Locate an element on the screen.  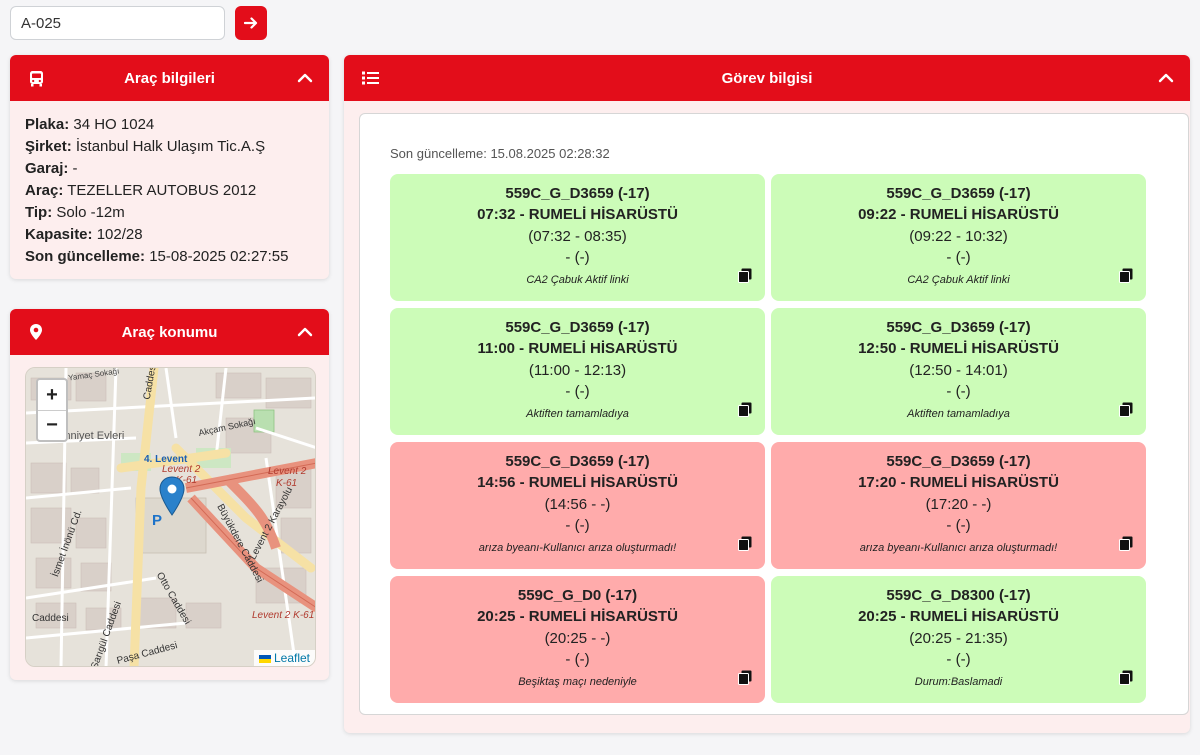
task-time-range: (12:50 - 14:01) is located at coordinates (958, 370).